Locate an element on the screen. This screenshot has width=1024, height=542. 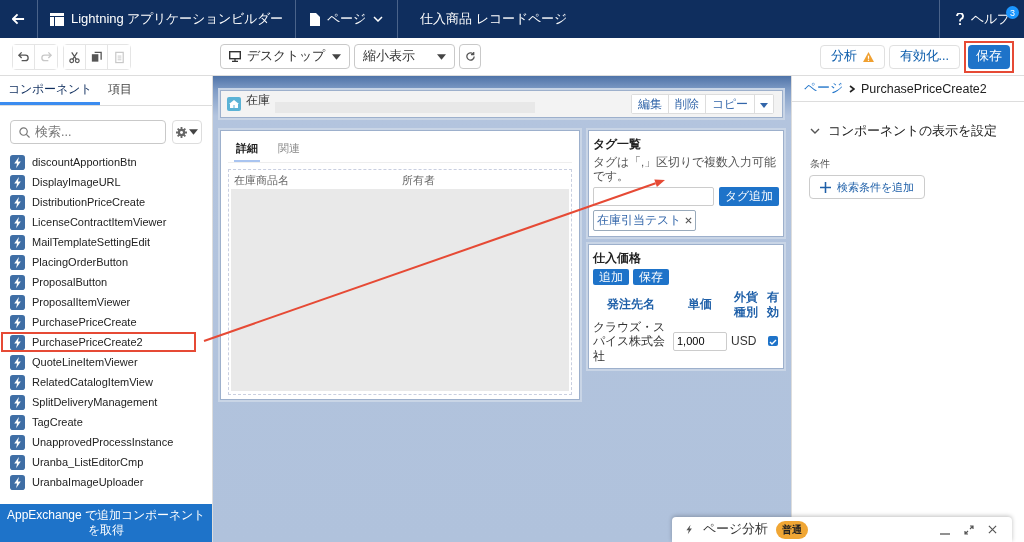
field-label: 所有者 is located at coordinates (418, 180).